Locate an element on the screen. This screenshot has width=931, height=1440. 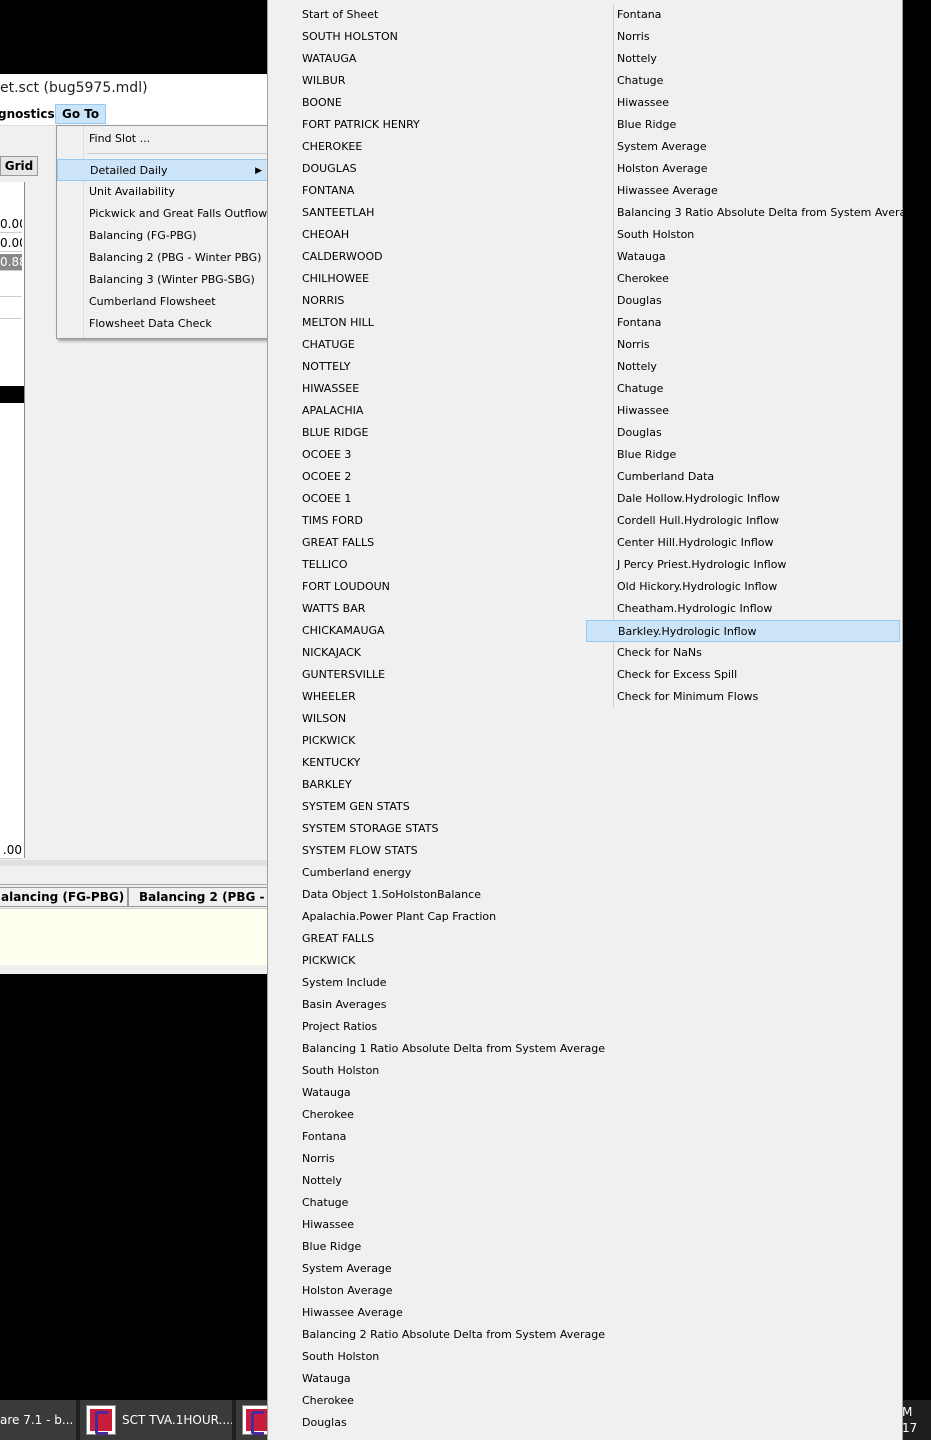
submenu-item: Old Hickory.Hydrologic Inflow is located at coordinates (744, 587).